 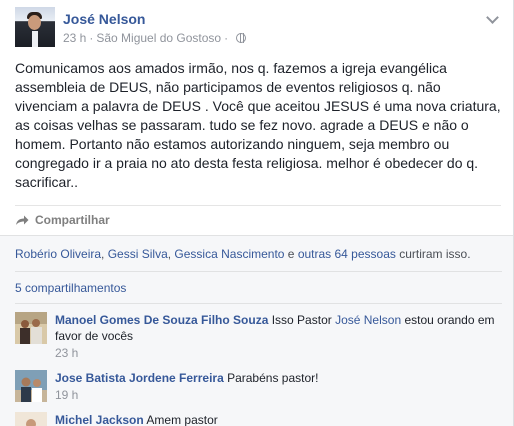 What do you see at coordinates (104, 19) in the screenshot?
I see `author-name: José Nelson` at bounding box center [104, 19].